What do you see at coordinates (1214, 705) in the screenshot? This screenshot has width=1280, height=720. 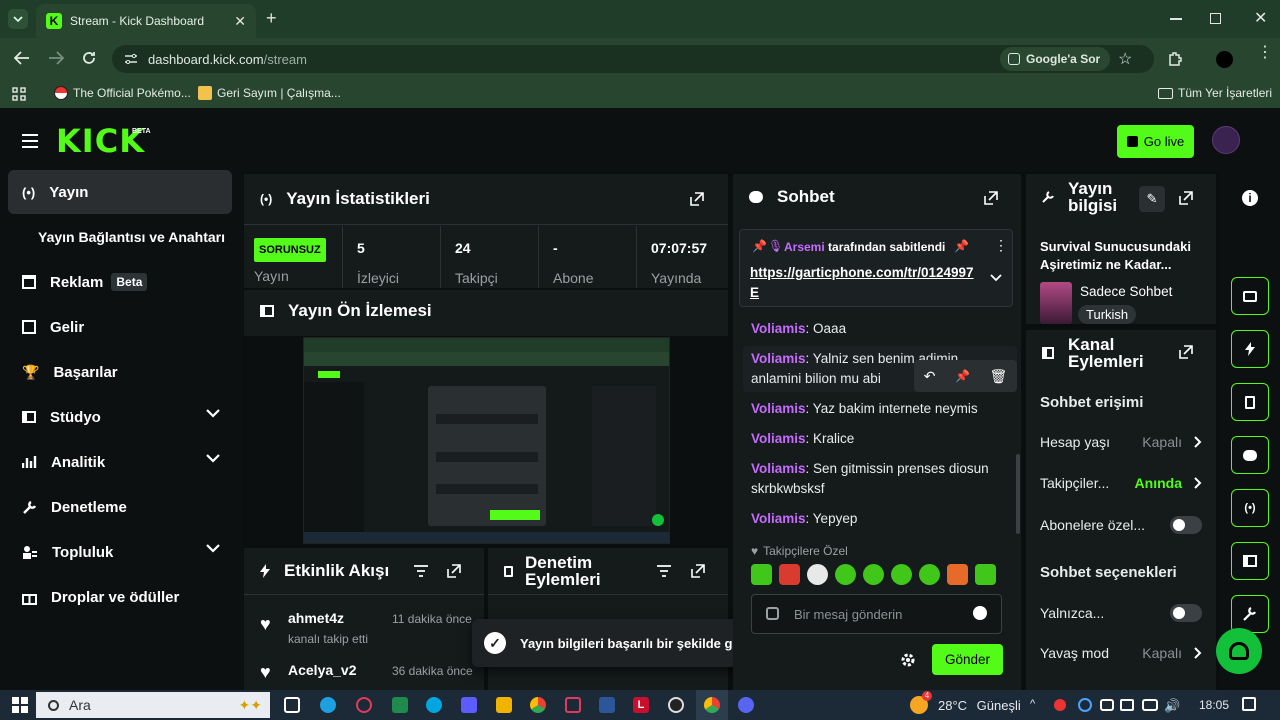 I see `taskbar-clock: 18:05` at bounding box center [1214, 705].